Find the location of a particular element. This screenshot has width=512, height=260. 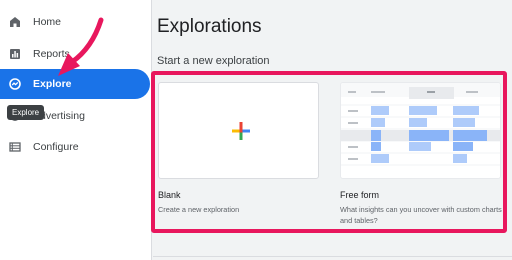

section-subtitle: Start a new exploration is located at coordinates (213, 61).